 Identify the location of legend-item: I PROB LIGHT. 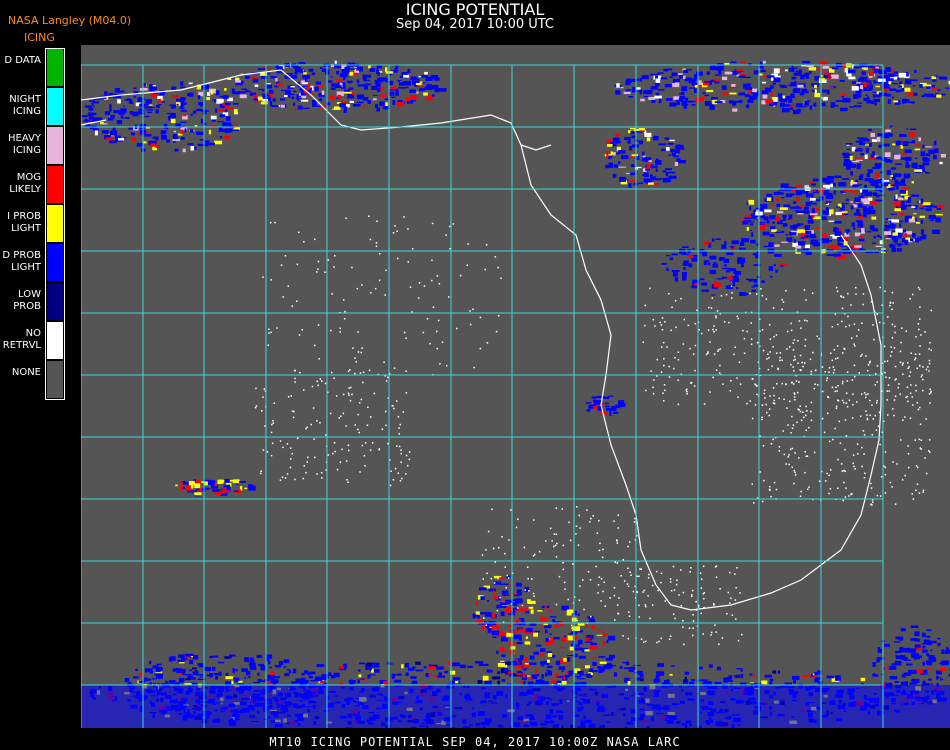
(35, 223).